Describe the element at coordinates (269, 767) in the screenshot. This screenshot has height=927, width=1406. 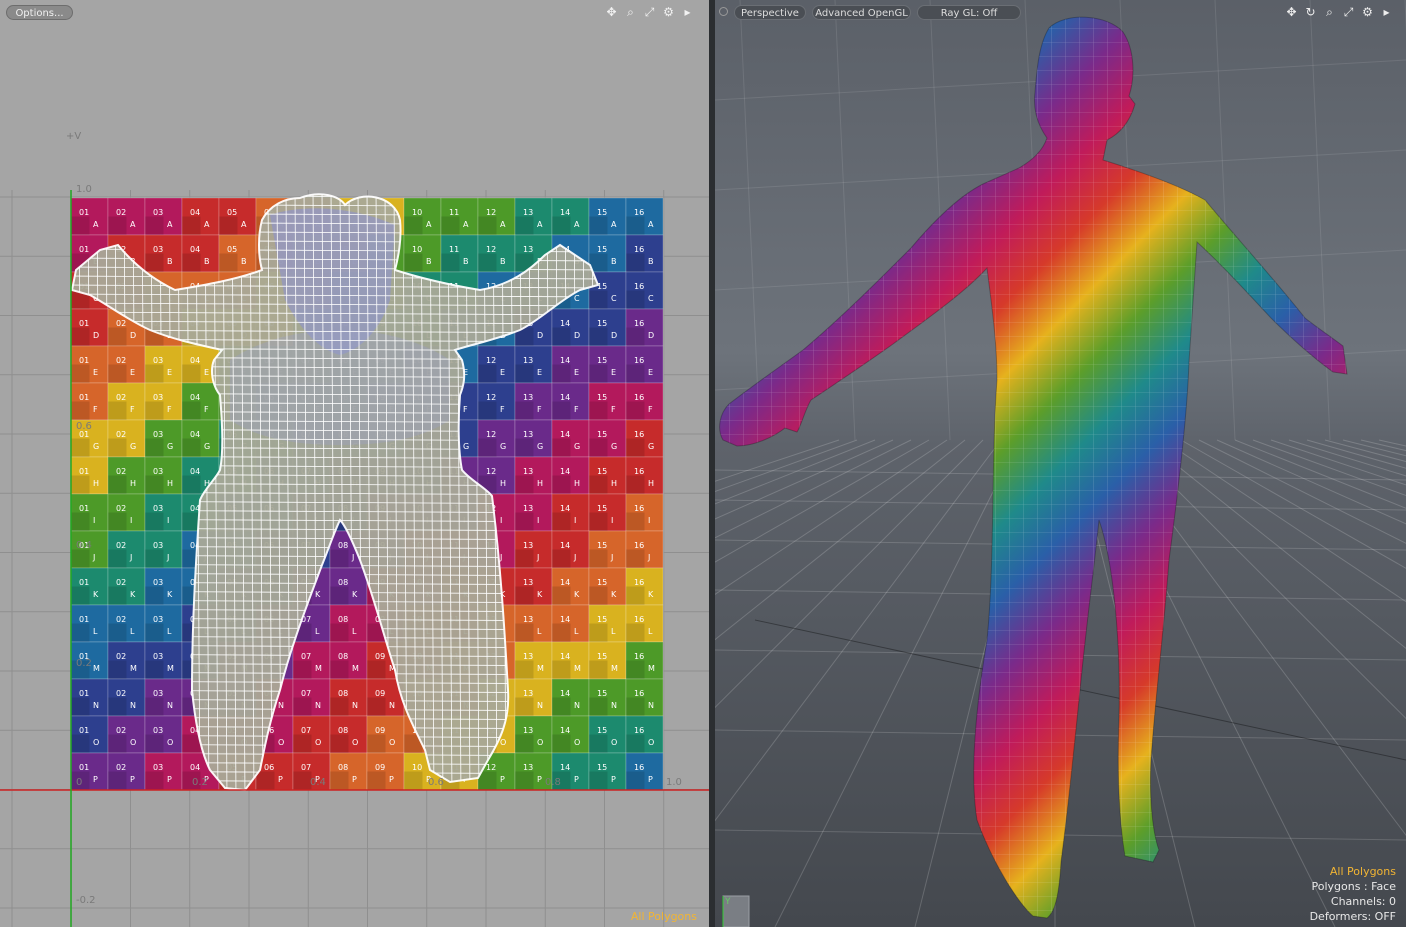
I see `checker-col-label: 06` at that location.